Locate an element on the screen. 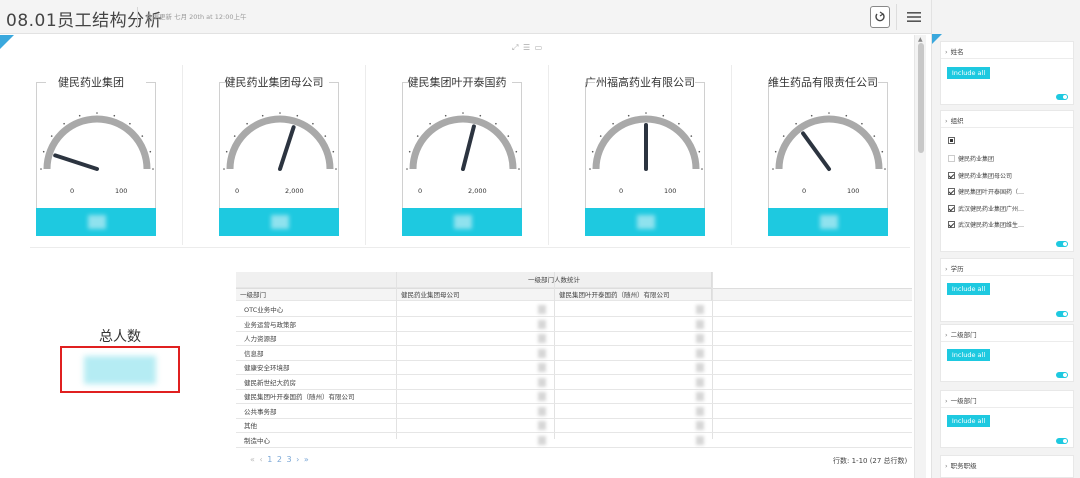 The width and height of the screenshot is (1080, 478). gauge-card: 健民药业集团母公司 0 2,000 is located at coordinates (274, 160).